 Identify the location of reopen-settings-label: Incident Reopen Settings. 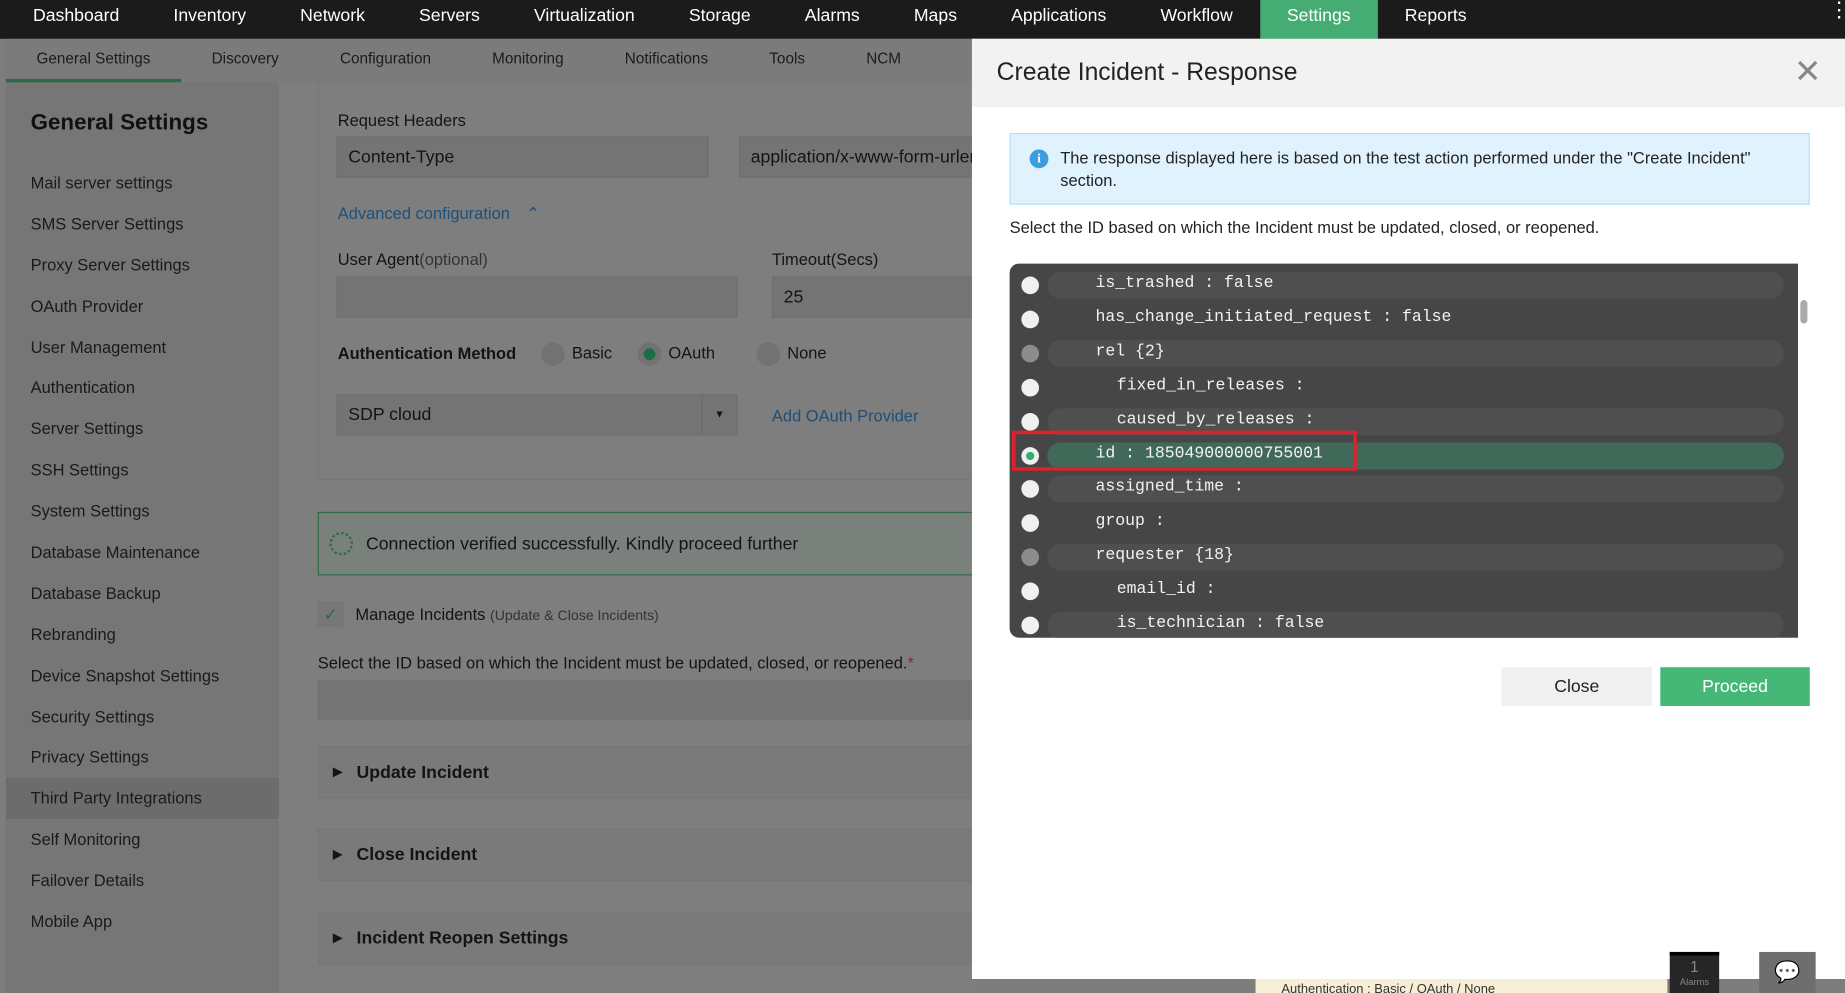
(462, 938).